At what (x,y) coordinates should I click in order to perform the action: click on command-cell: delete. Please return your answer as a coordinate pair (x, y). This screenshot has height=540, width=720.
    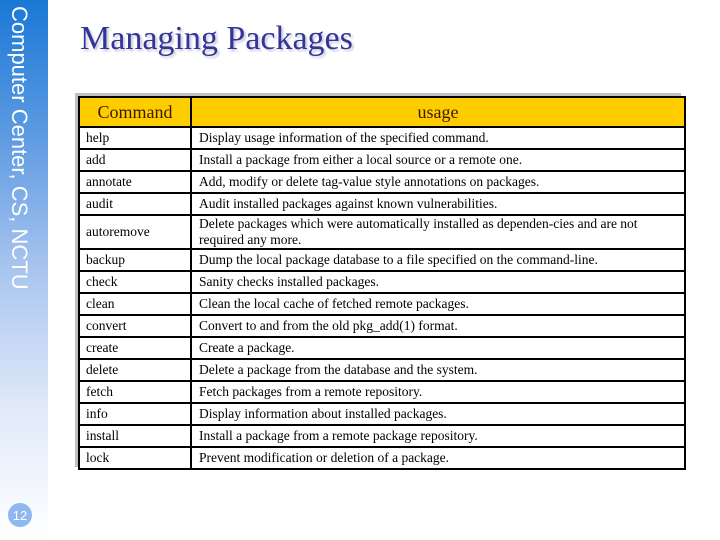
    Looking at the image, I should click on (135, 370).